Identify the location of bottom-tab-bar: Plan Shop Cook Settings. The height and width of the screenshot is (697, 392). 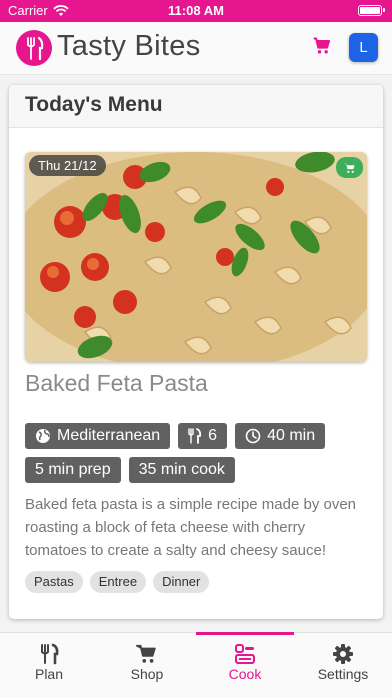
(196, 664).